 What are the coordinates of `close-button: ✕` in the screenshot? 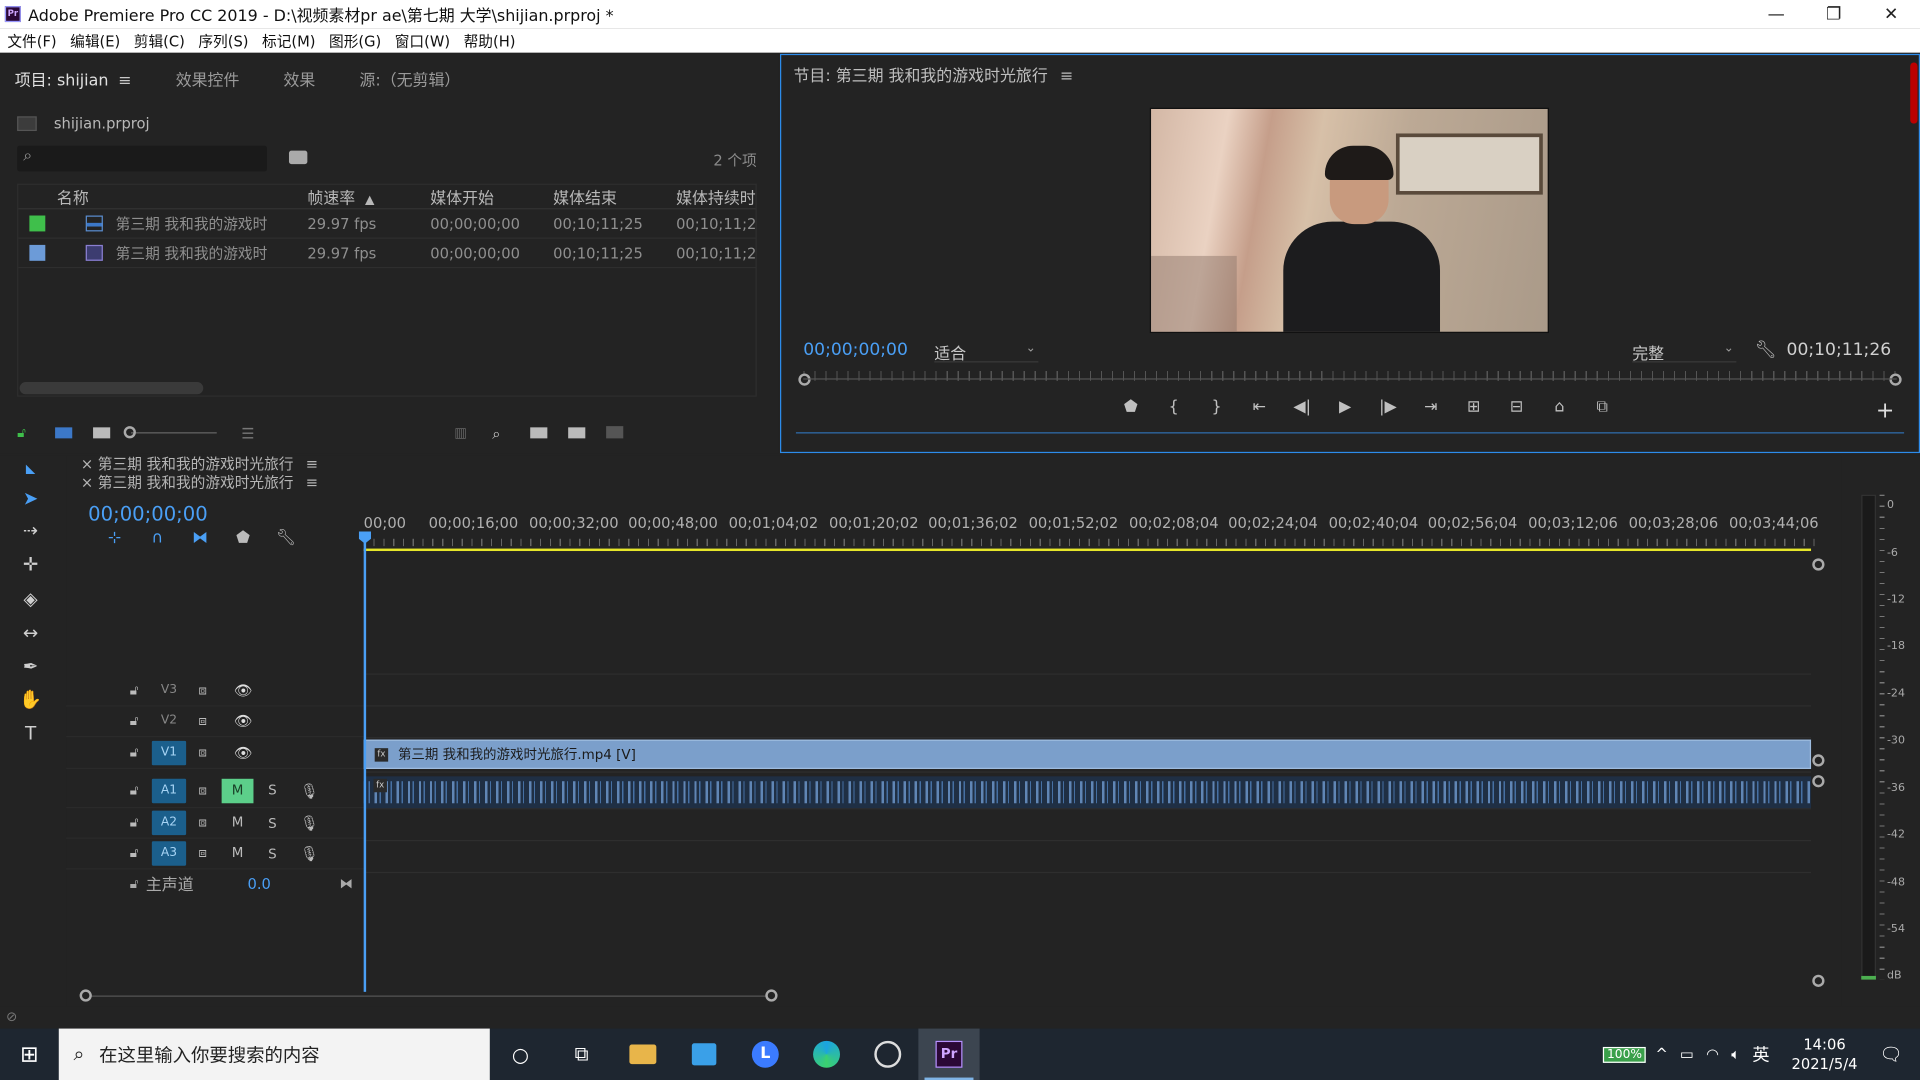 It's located at (1891, 14).